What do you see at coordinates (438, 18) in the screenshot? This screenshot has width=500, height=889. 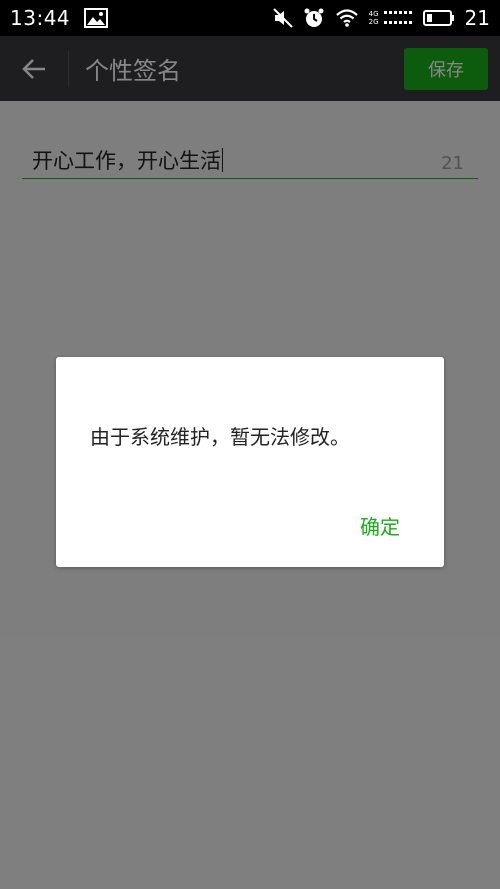 I see `battery-icon` at bounding box center [438, 18].